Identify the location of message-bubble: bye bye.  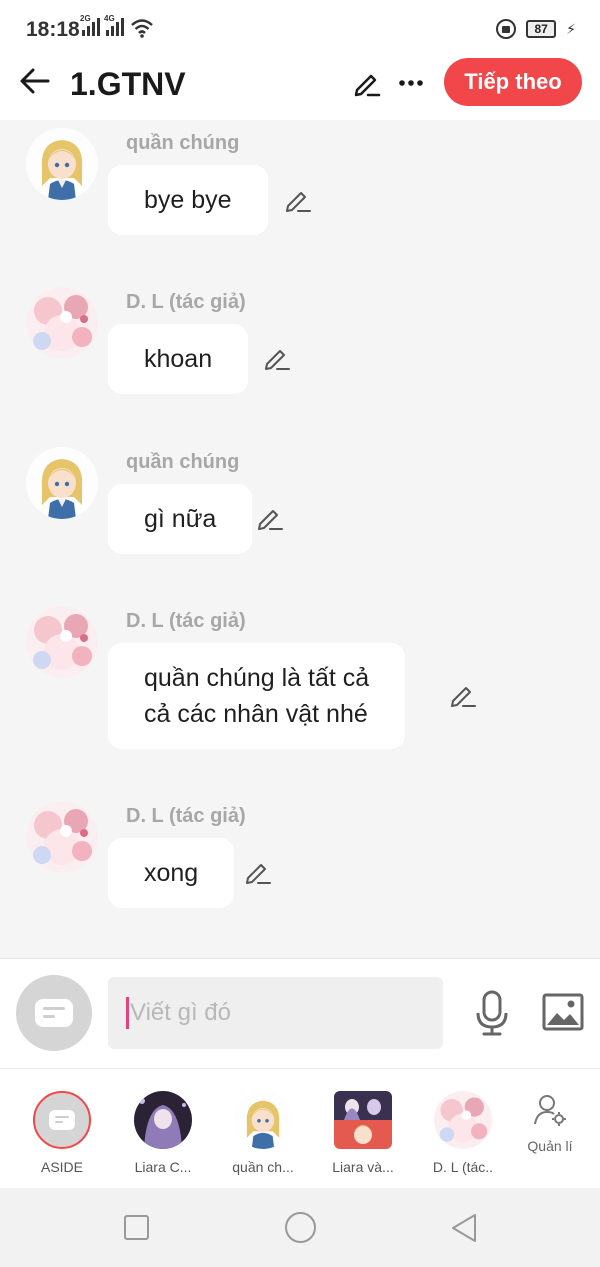
(188, 200).